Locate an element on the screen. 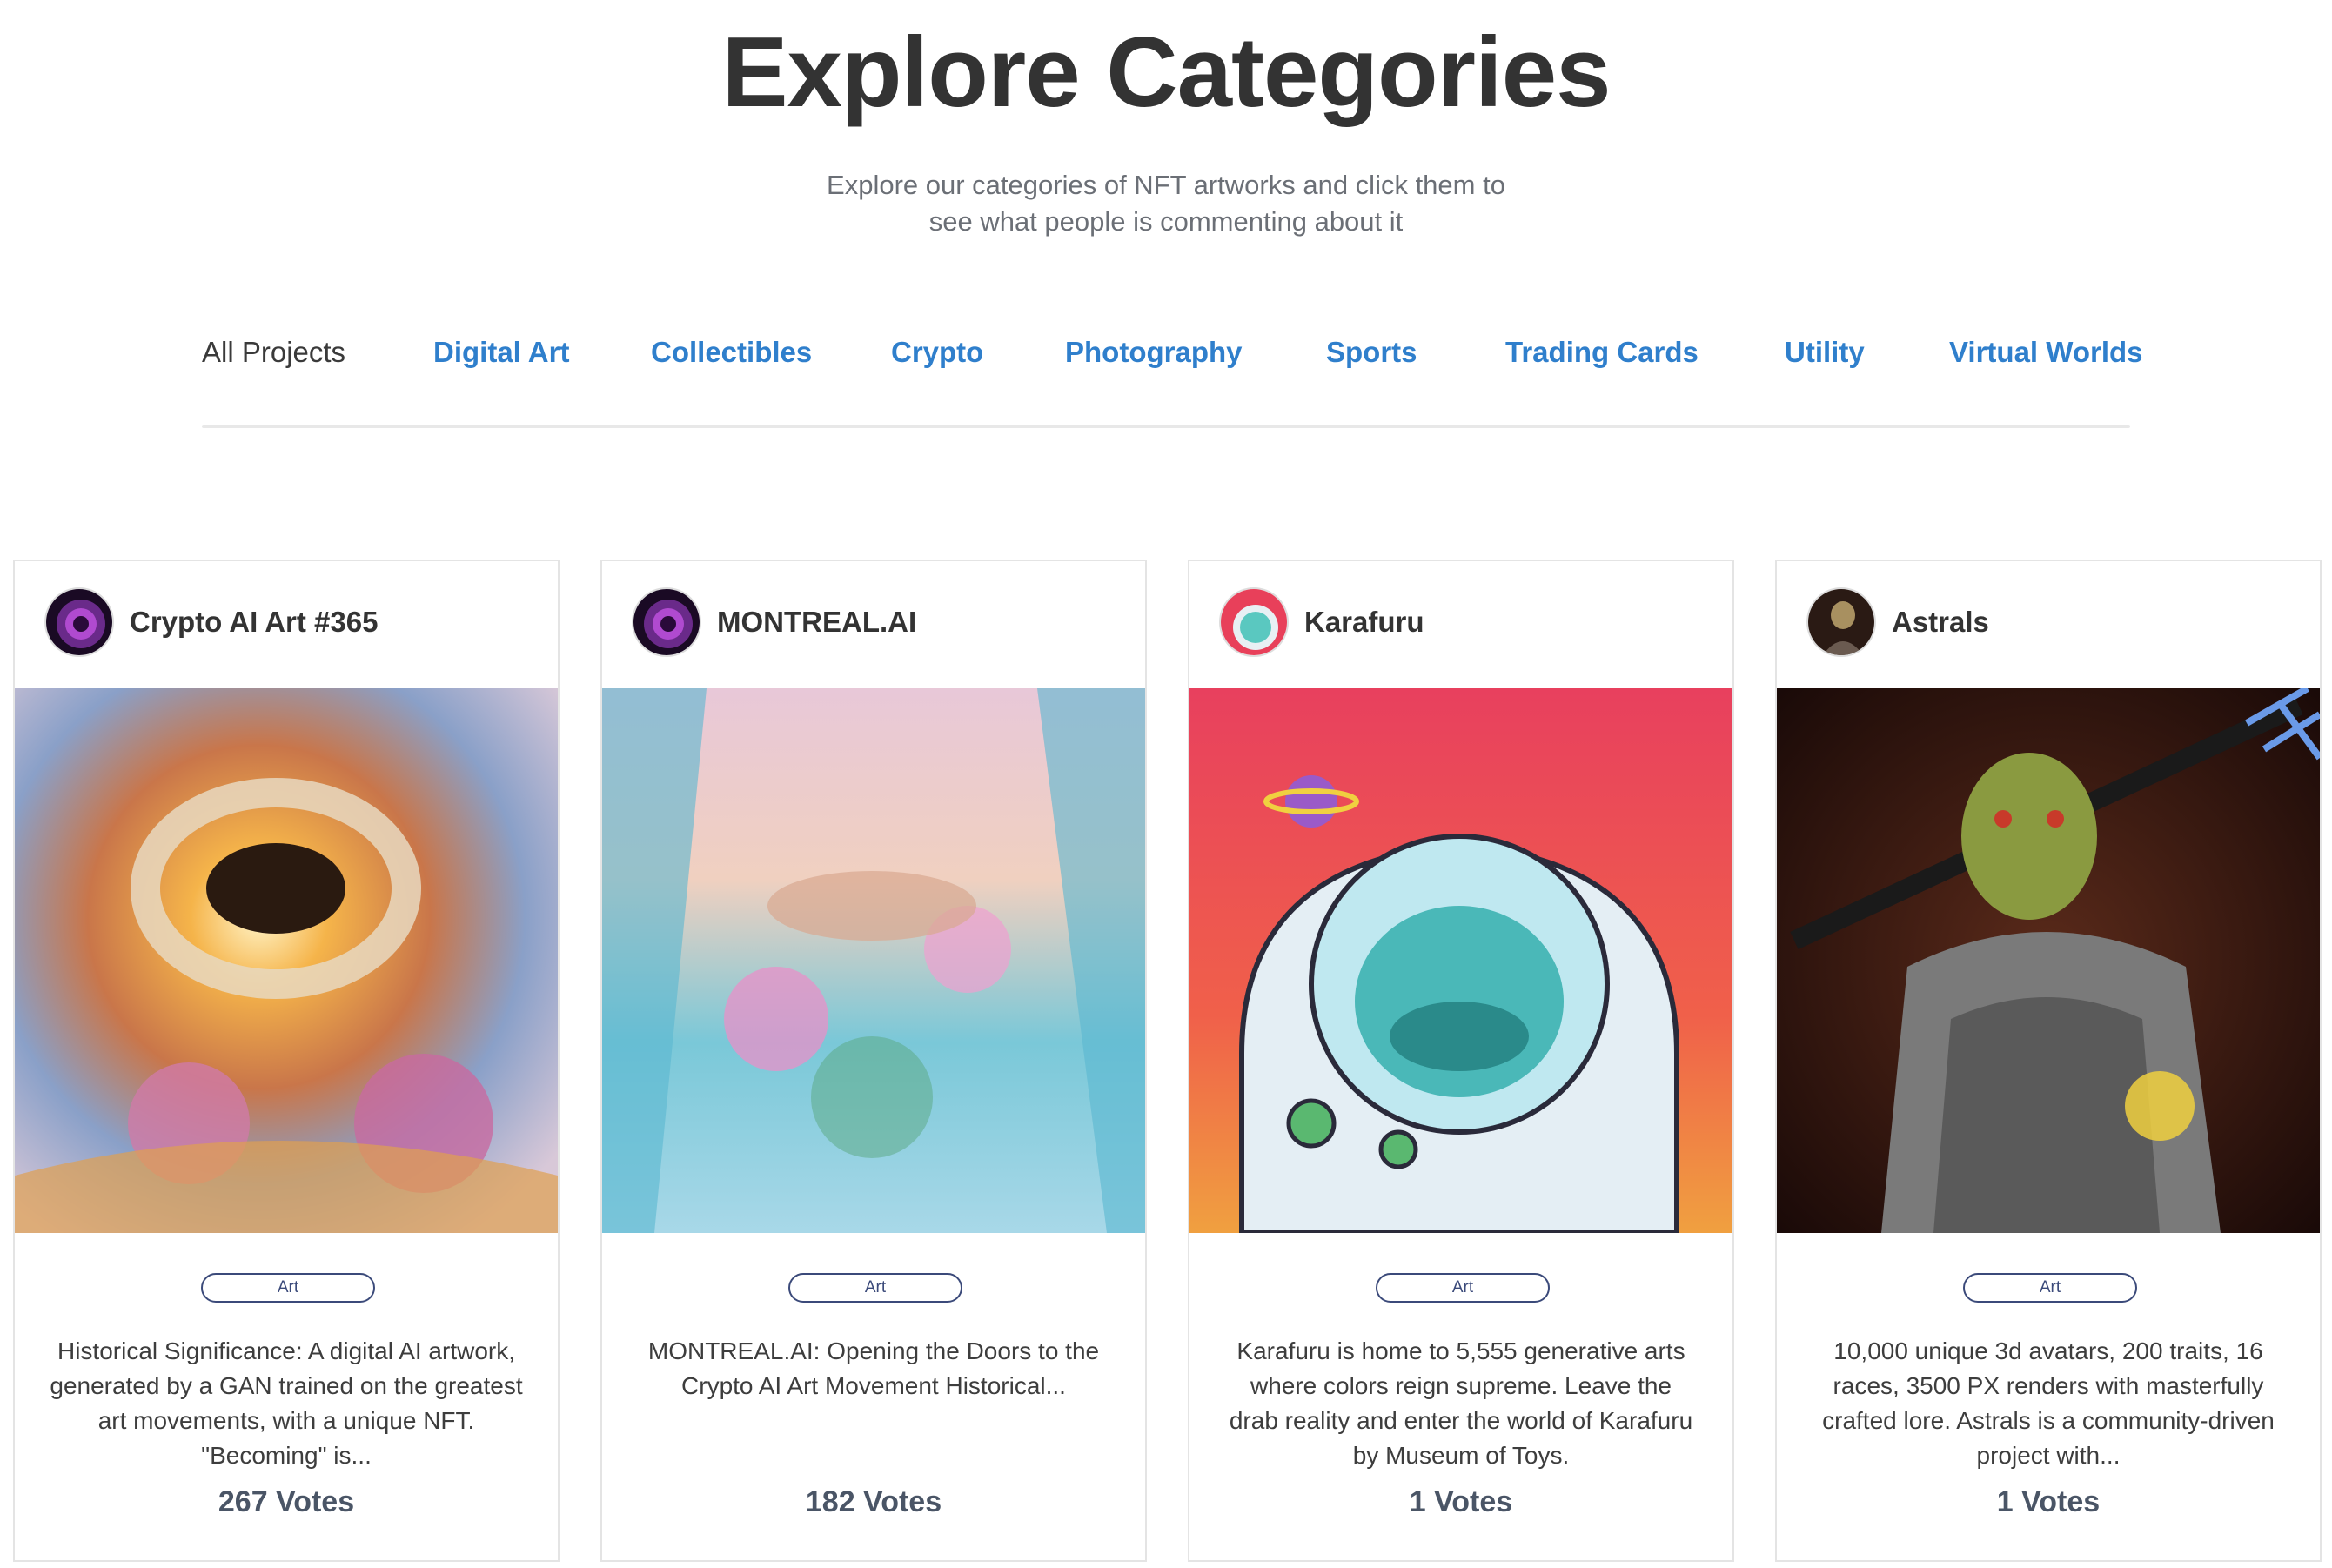  card-title: MONTREAL.AI is located at coordinates (816, 622).